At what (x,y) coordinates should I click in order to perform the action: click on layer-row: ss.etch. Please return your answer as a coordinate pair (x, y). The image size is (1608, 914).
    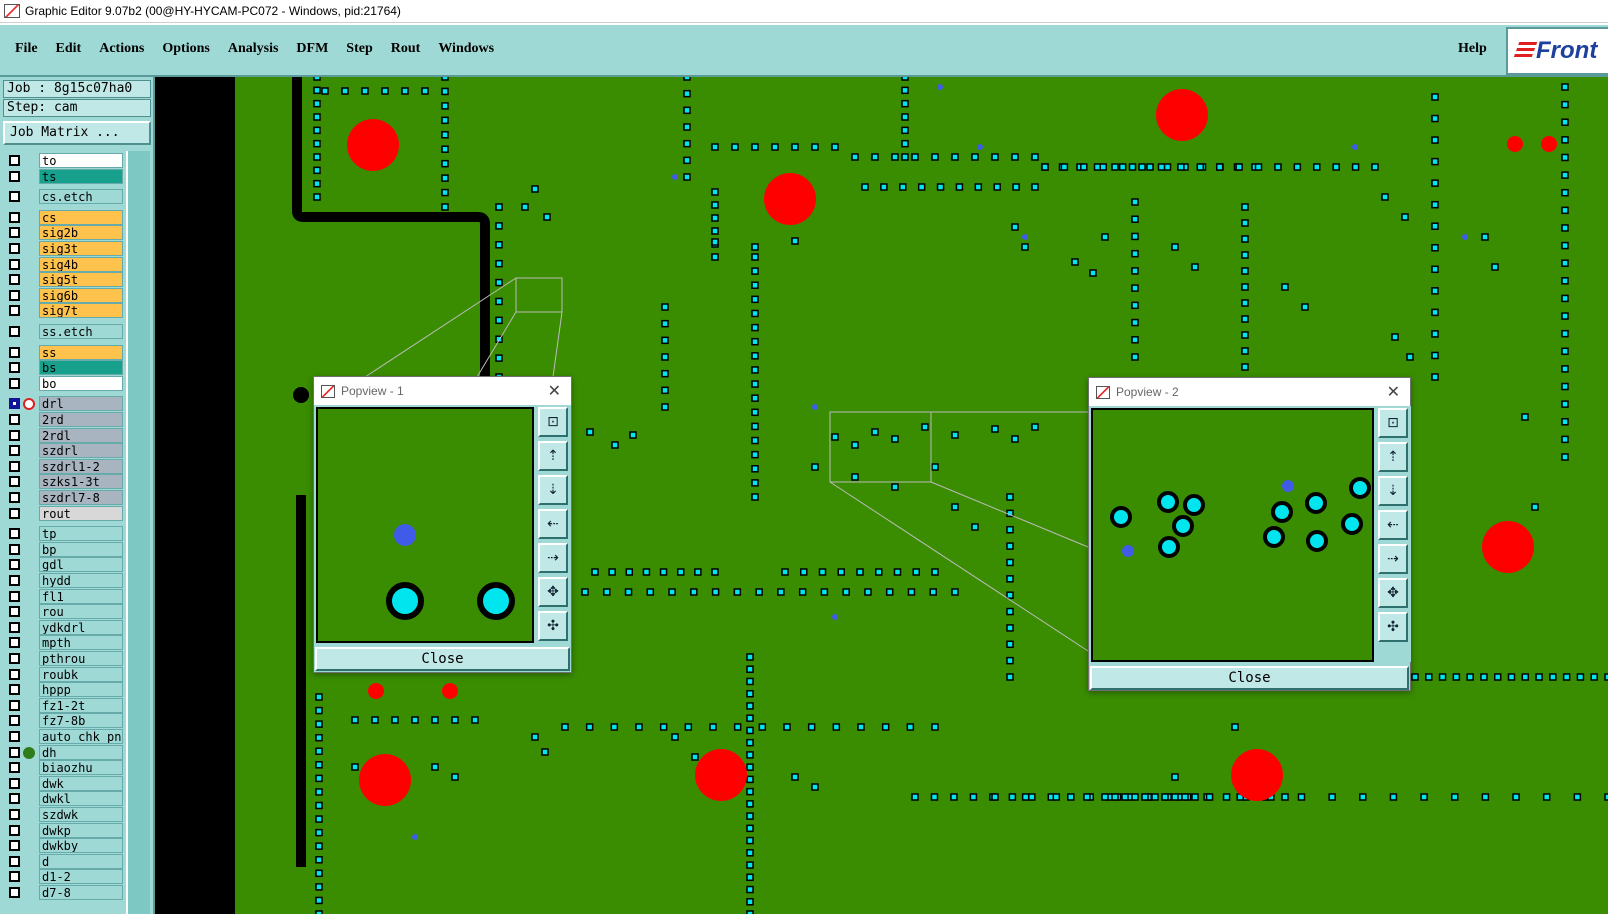
    Looking at the image, I should click on (63, 331).